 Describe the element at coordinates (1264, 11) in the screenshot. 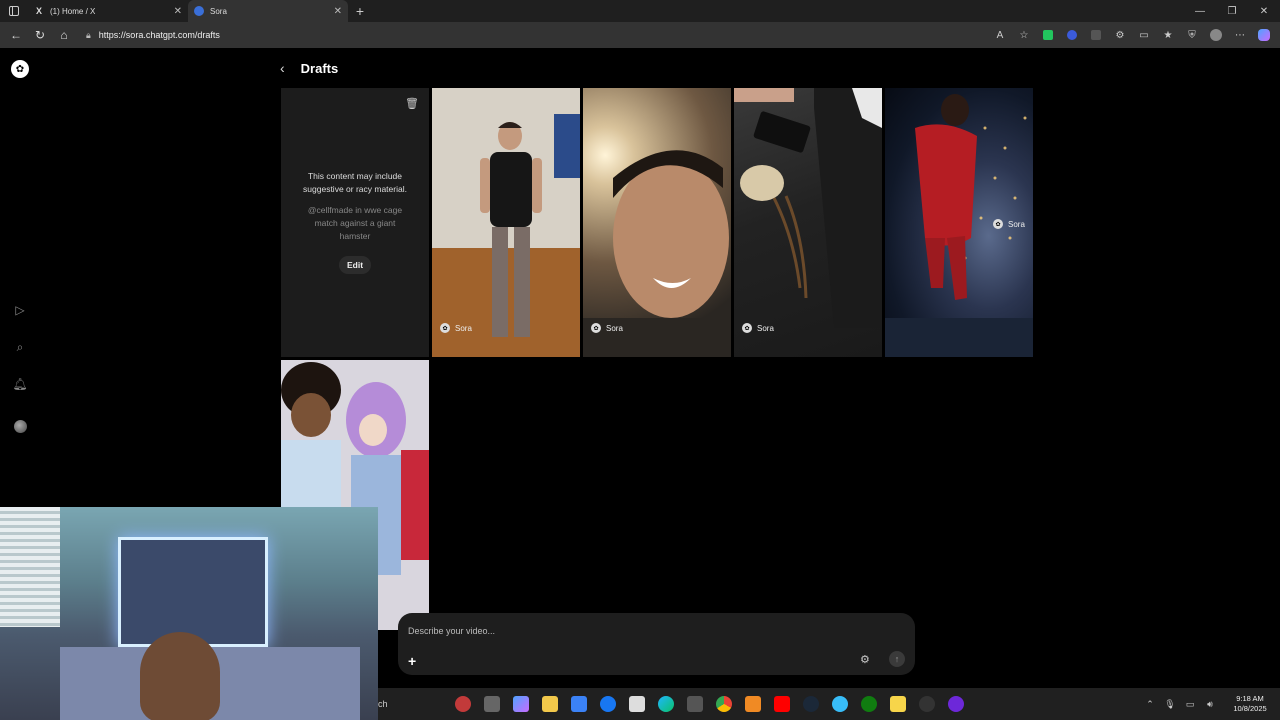

I see `close-window-icon: ✕` at that location.